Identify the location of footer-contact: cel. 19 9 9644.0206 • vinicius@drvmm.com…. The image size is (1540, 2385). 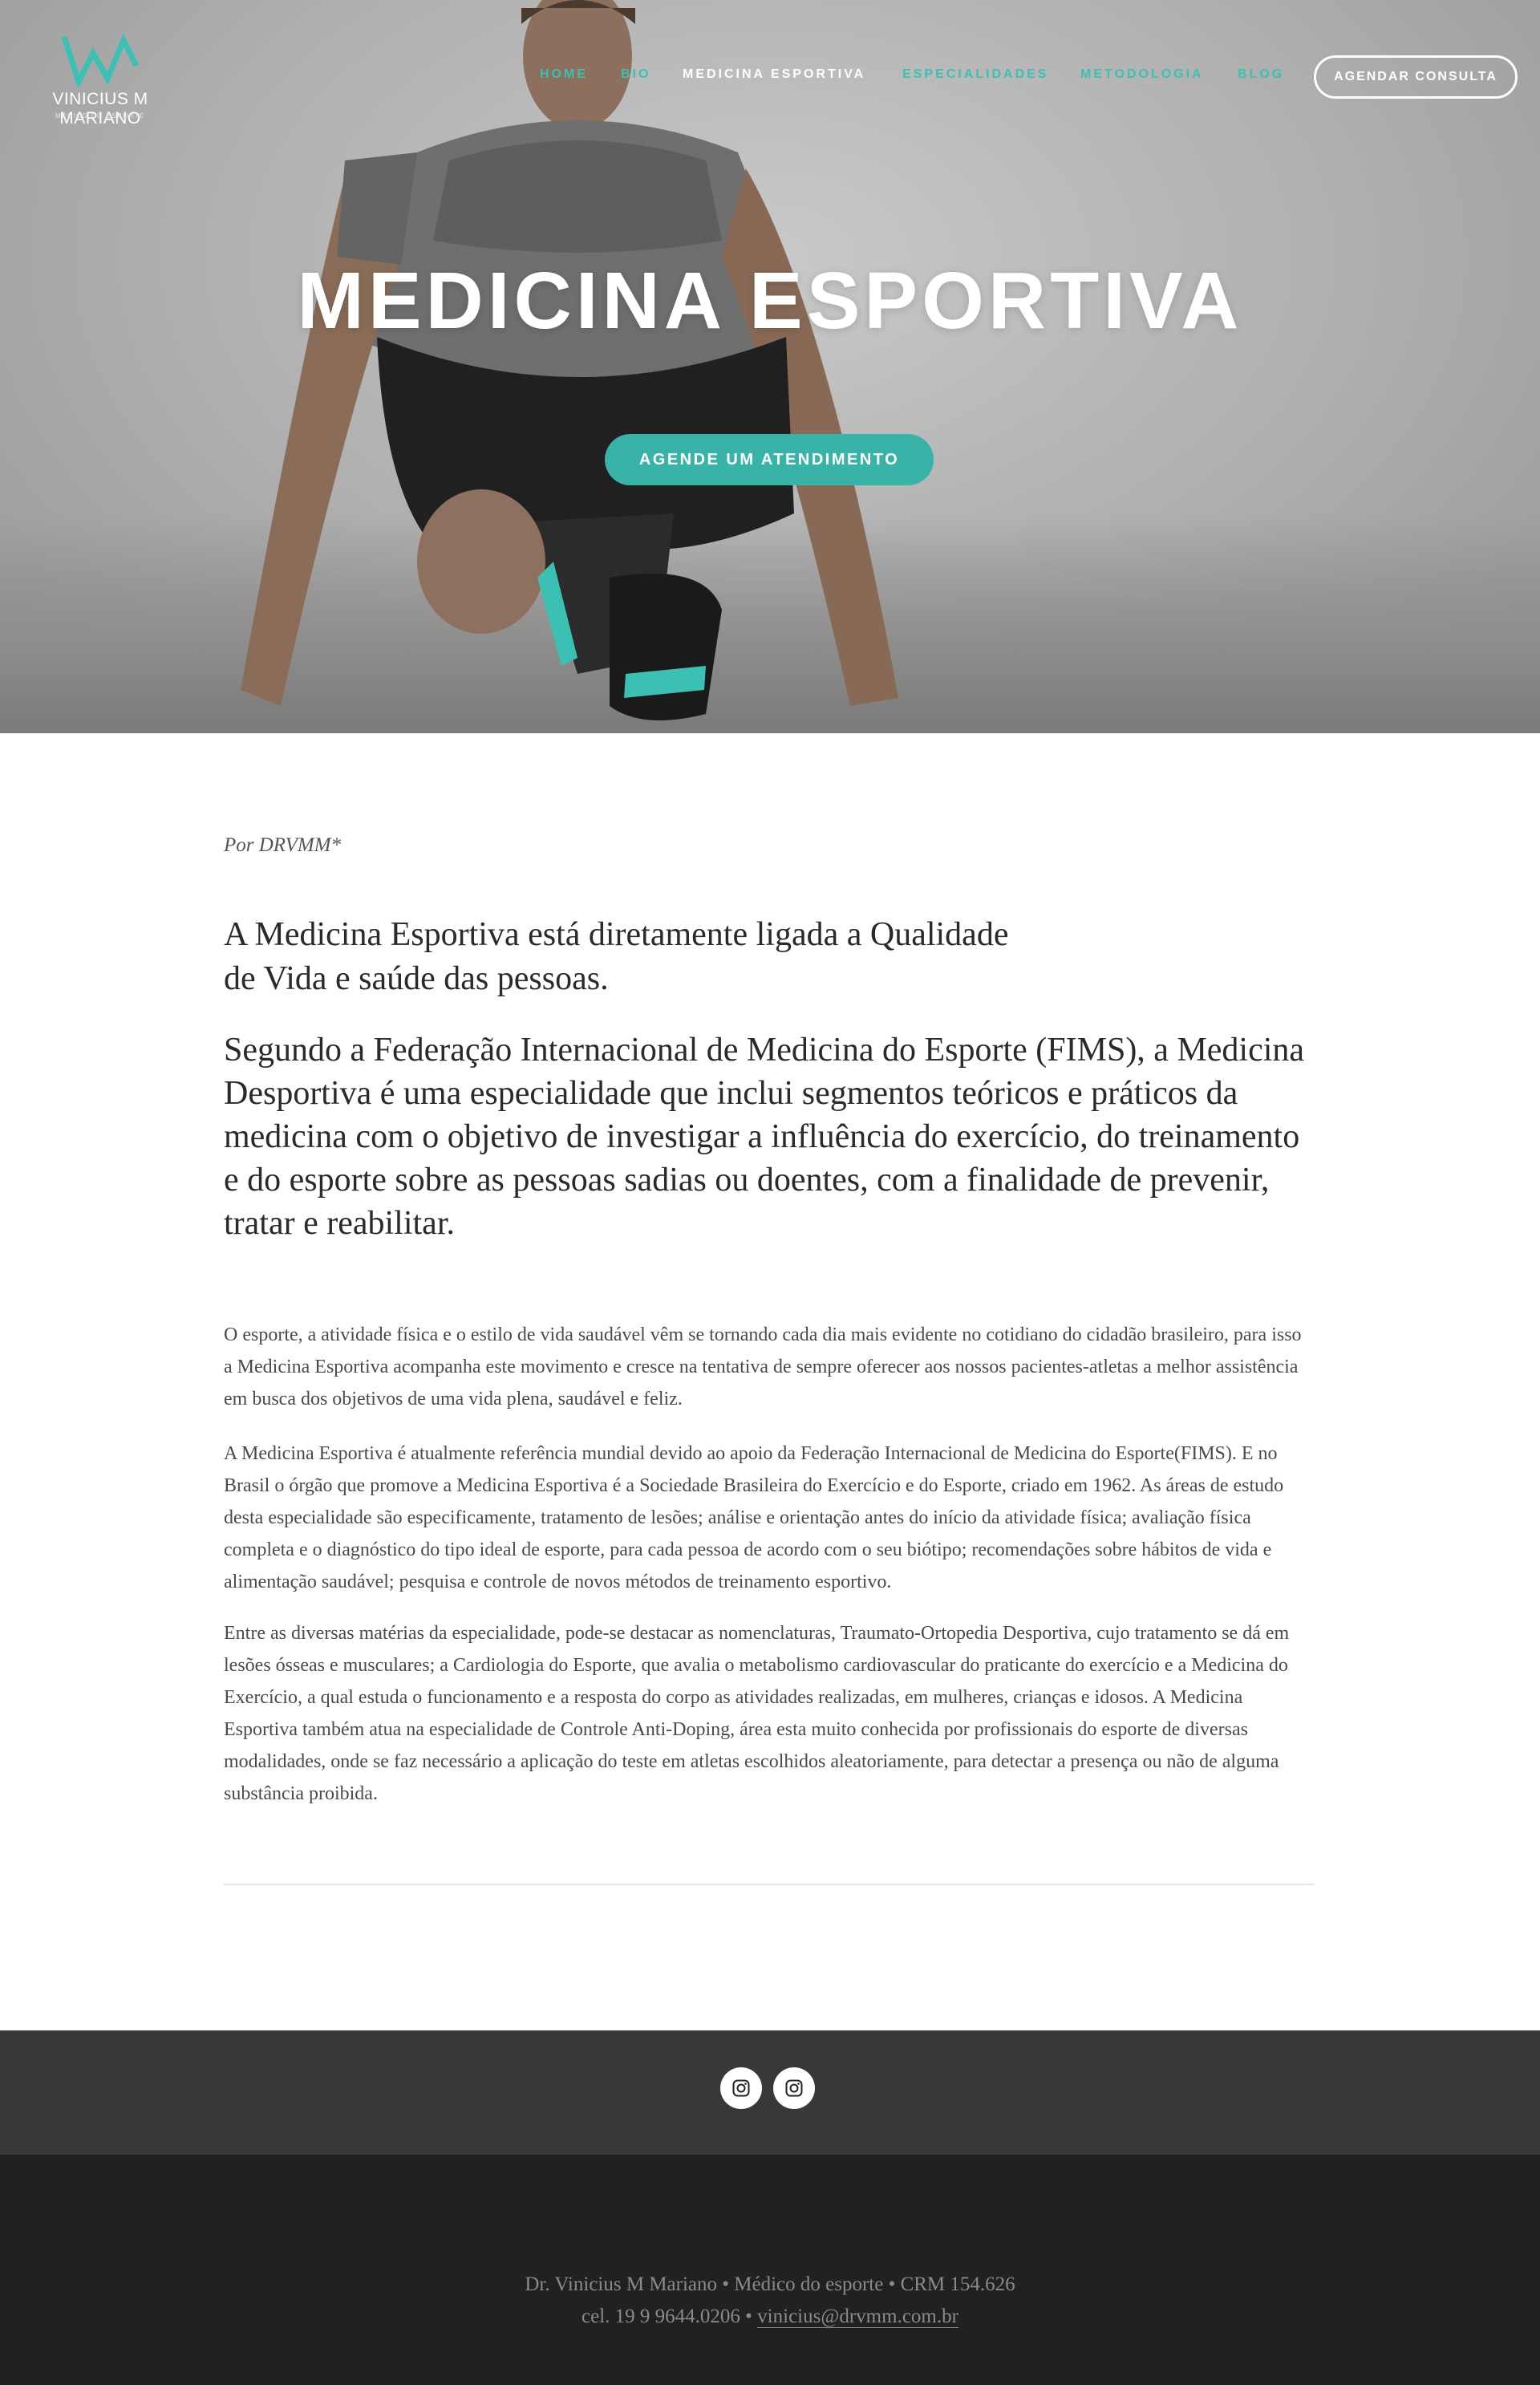
(770, 2317).